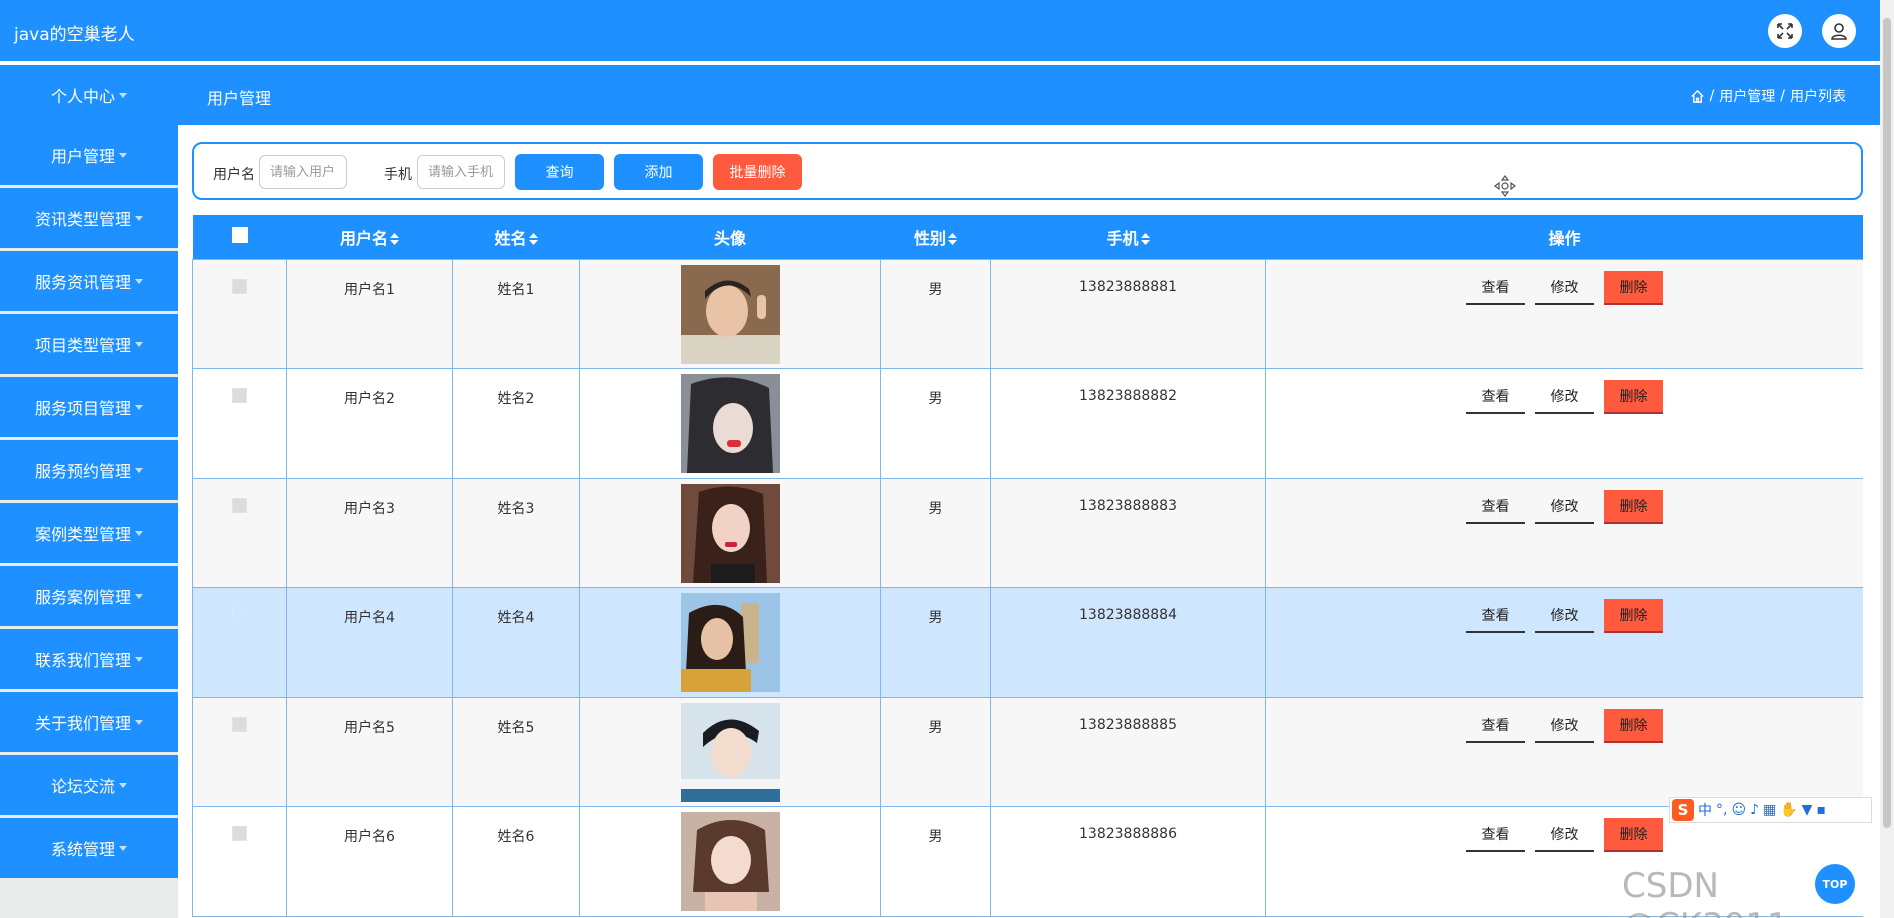 The width and height of the screenshot is (1894, 918). What do you see at coordinates (89, 344) in the screenshot?
I see `sidebar-item-project-type-management: 项目类型管理` at bounding box center [89, 344].